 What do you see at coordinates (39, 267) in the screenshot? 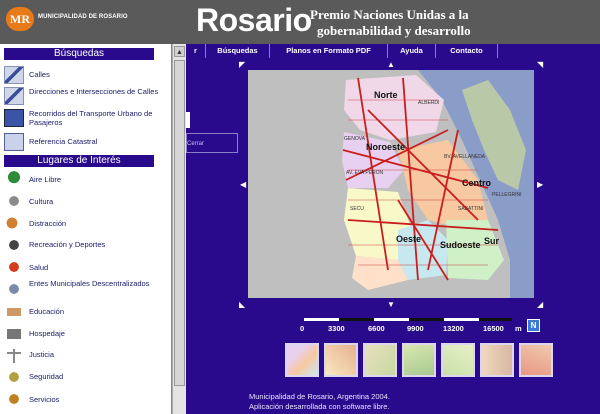
I see `sidebar-item-label: Salud` at bounding box center [39, 267].